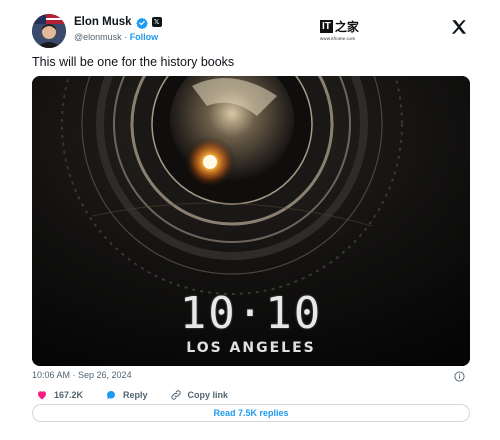 The width and height of the screenshot is (500, 440). I want to click on event-location: LOS ANGELES, so click(251, 348).